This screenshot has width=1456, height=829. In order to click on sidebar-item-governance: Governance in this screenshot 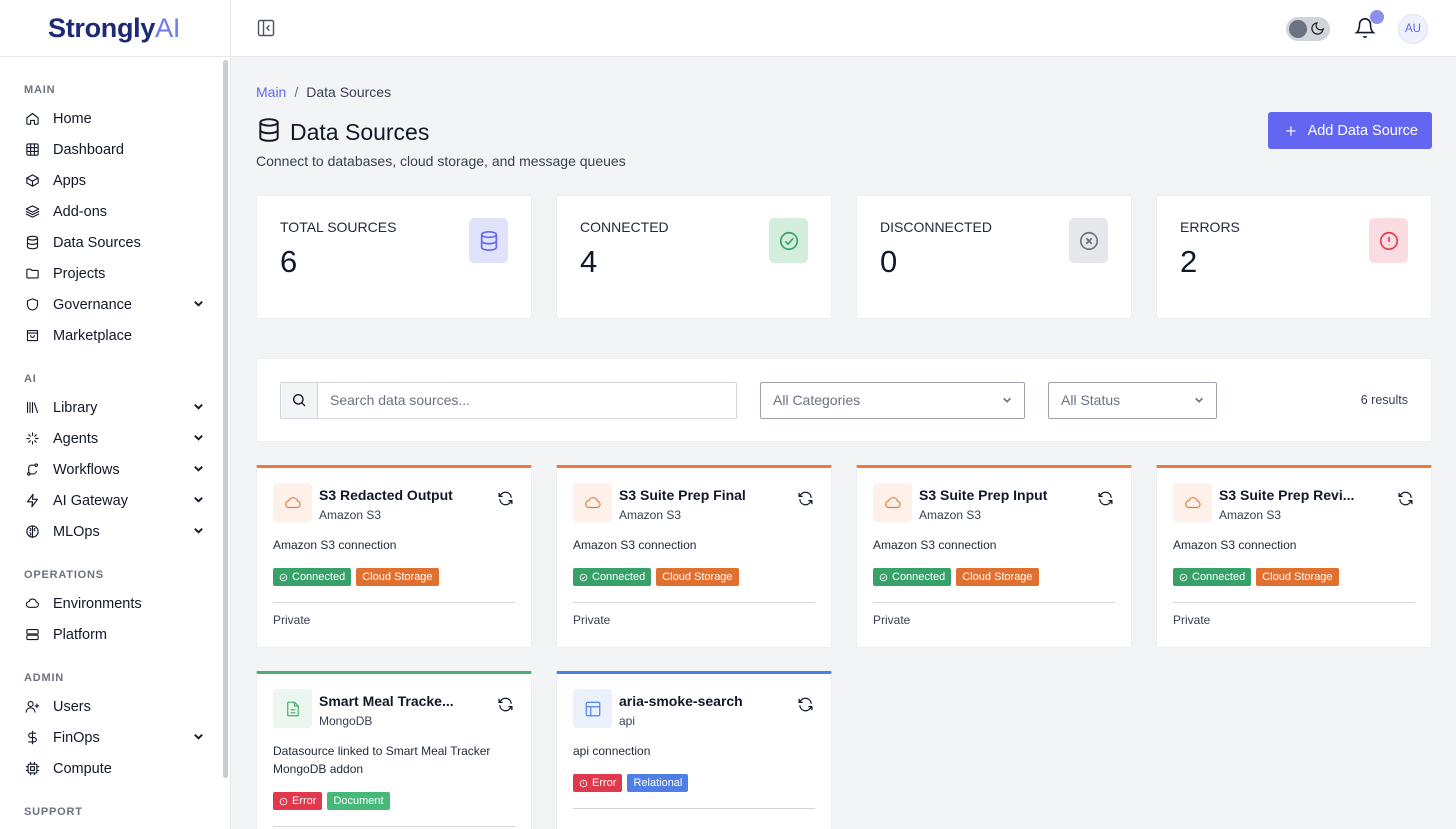, I will do `click(115, 304)`.